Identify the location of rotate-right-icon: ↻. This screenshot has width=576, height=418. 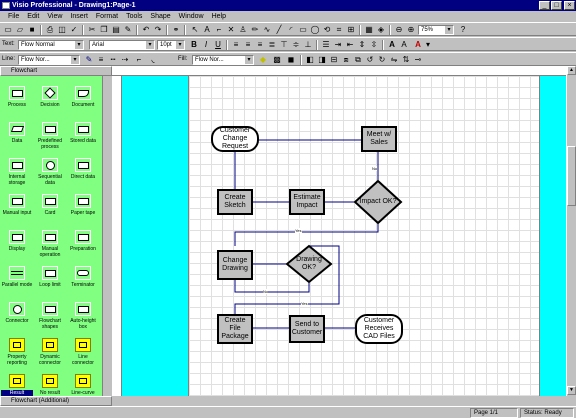
(382, 59).